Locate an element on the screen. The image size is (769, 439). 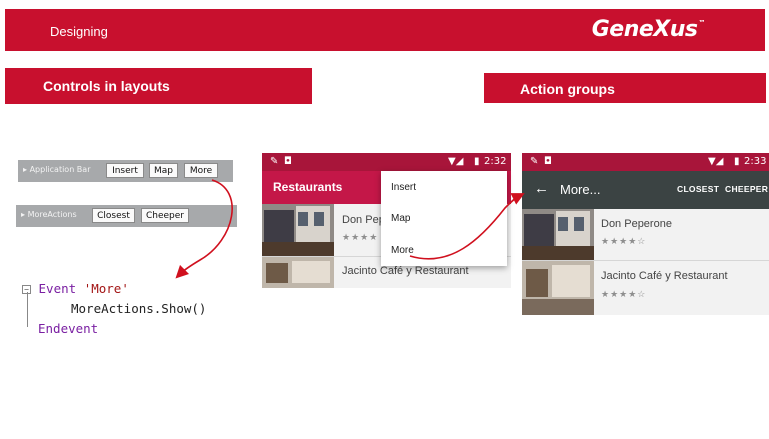
arrow-more-to-code is located at coordinates (204, 229).